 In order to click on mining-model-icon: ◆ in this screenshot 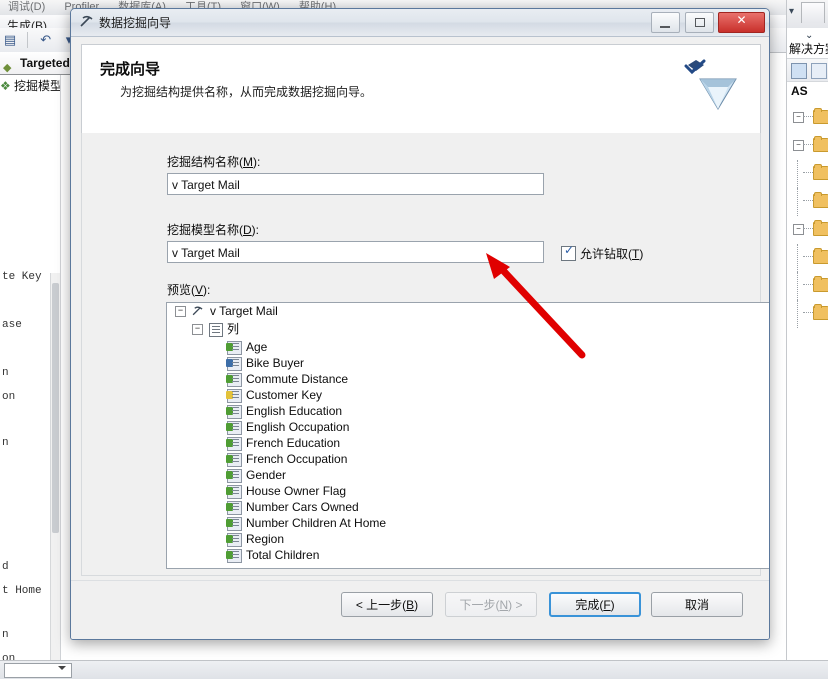, I will do `click(7, 68)`.